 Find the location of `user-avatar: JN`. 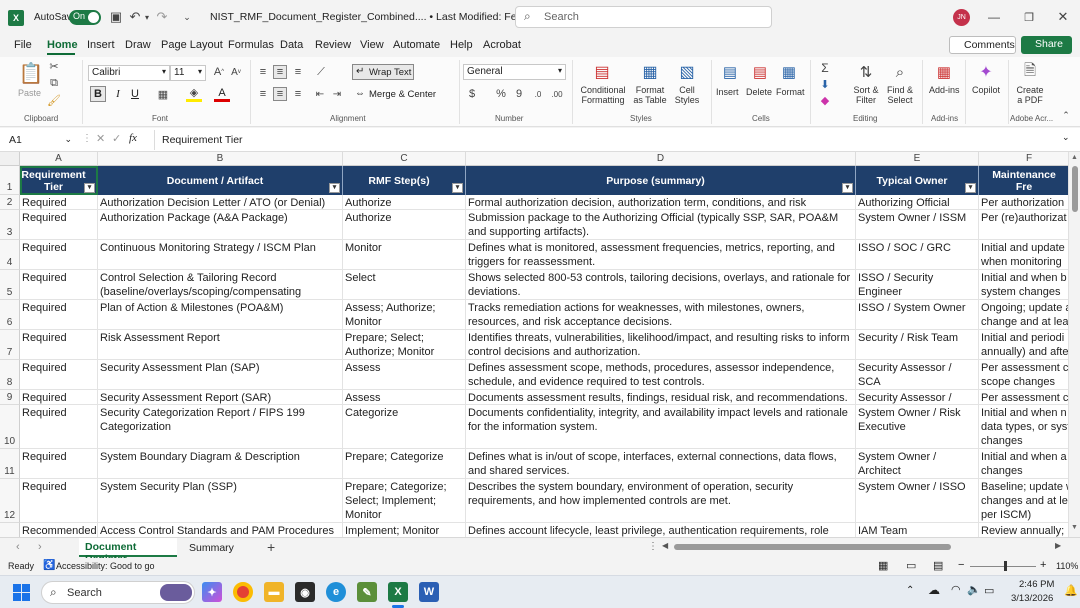

user-avatar: JN is located at coordinates (961, 17).